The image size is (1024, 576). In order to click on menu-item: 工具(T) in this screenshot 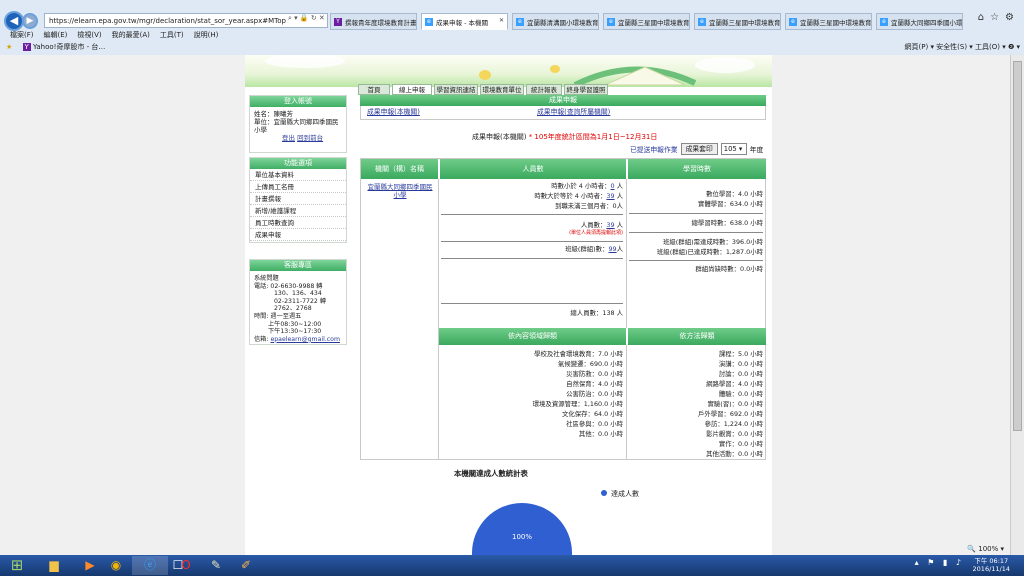, I will do `click(172, 35)`.